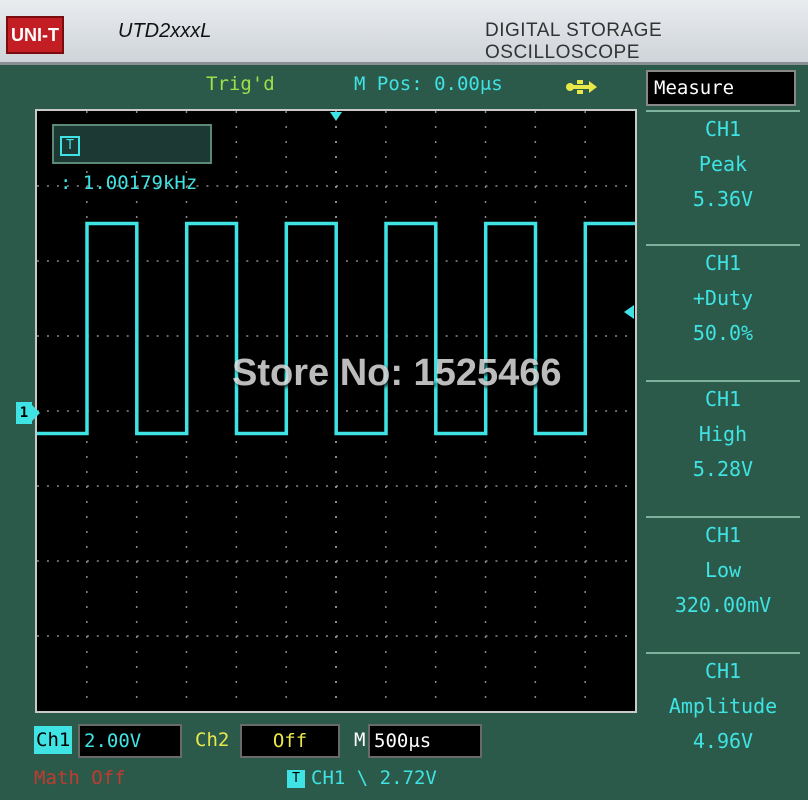 The width and height of the screenshot is (808, 800). Describe the element at coordinates (425, 741) in the screenshot. I see `timebase-value: 500μs` at that location.